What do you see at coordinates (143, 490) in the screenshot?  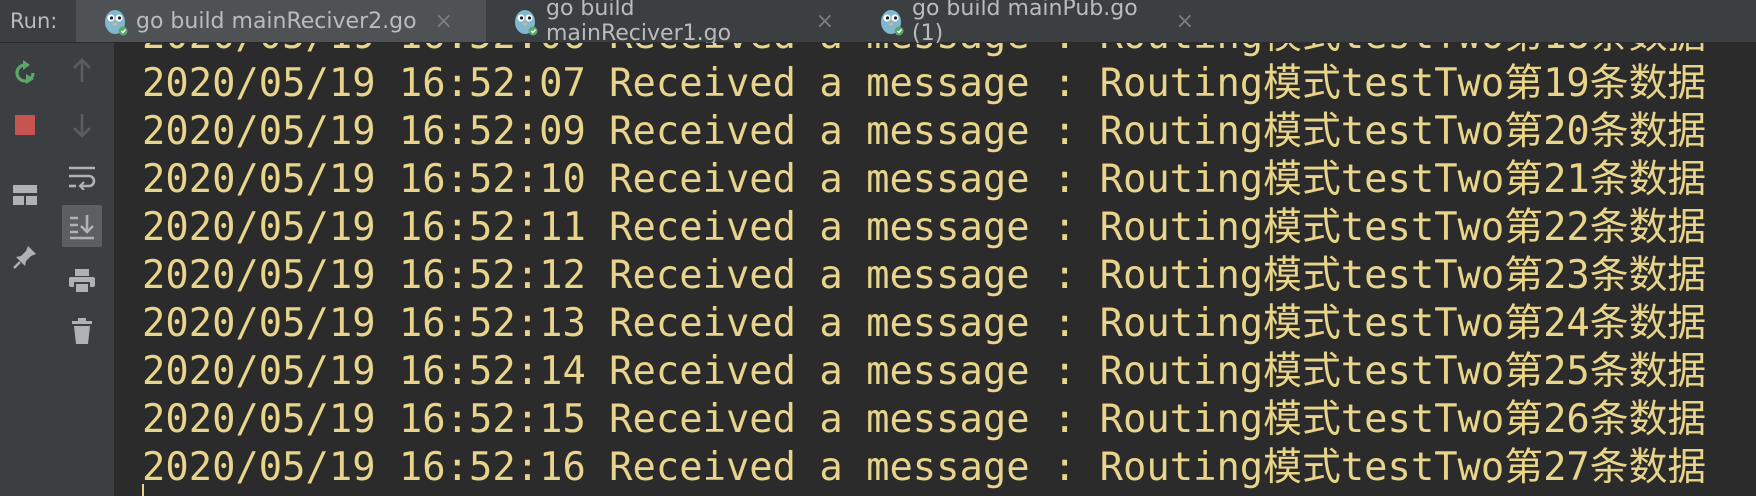 I see `text-caret` at bounding box center [143, 490].